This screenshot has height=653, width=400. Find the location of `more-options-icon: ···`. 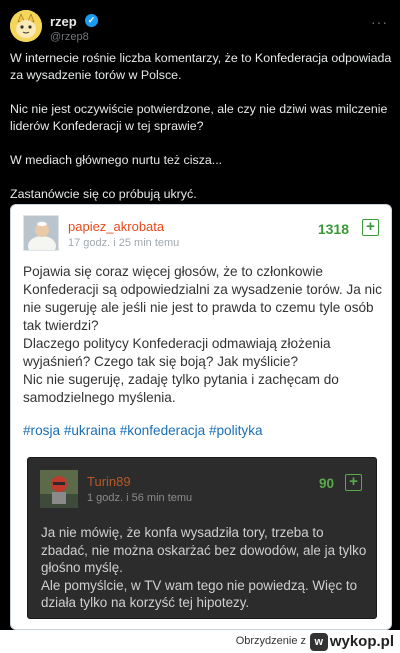

more-options-icon: ··· is located at coordinates (379, 22).